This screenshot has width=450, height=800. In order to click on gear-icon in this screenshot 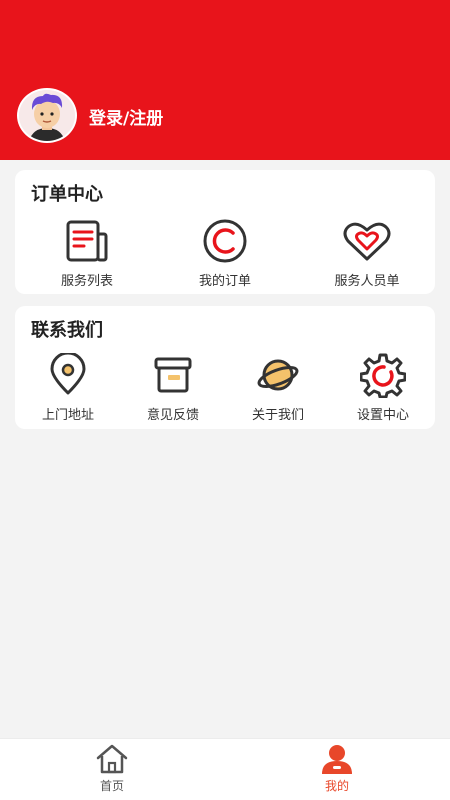, I will do `click(383, 375)`.